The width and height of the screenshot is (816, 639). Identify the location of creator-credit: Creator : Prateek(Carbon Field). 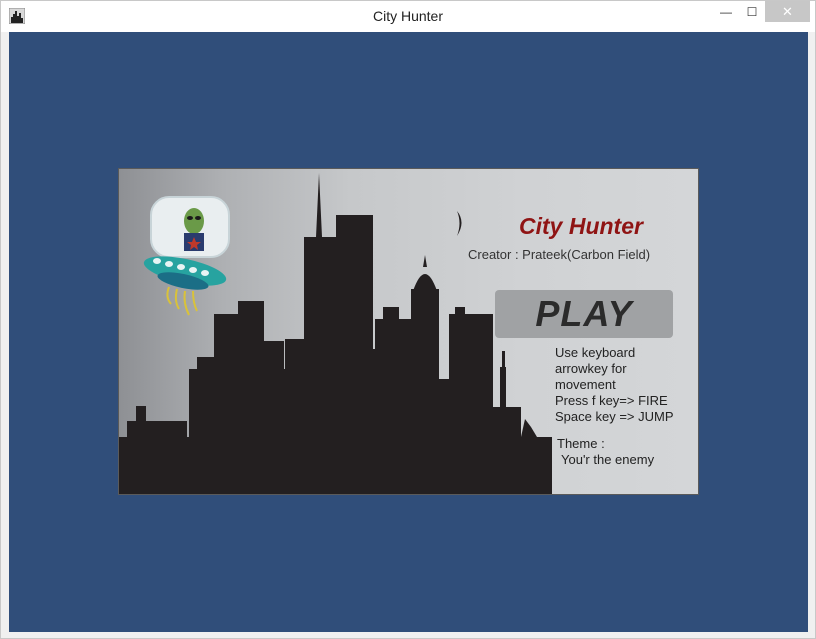
(559, 254).